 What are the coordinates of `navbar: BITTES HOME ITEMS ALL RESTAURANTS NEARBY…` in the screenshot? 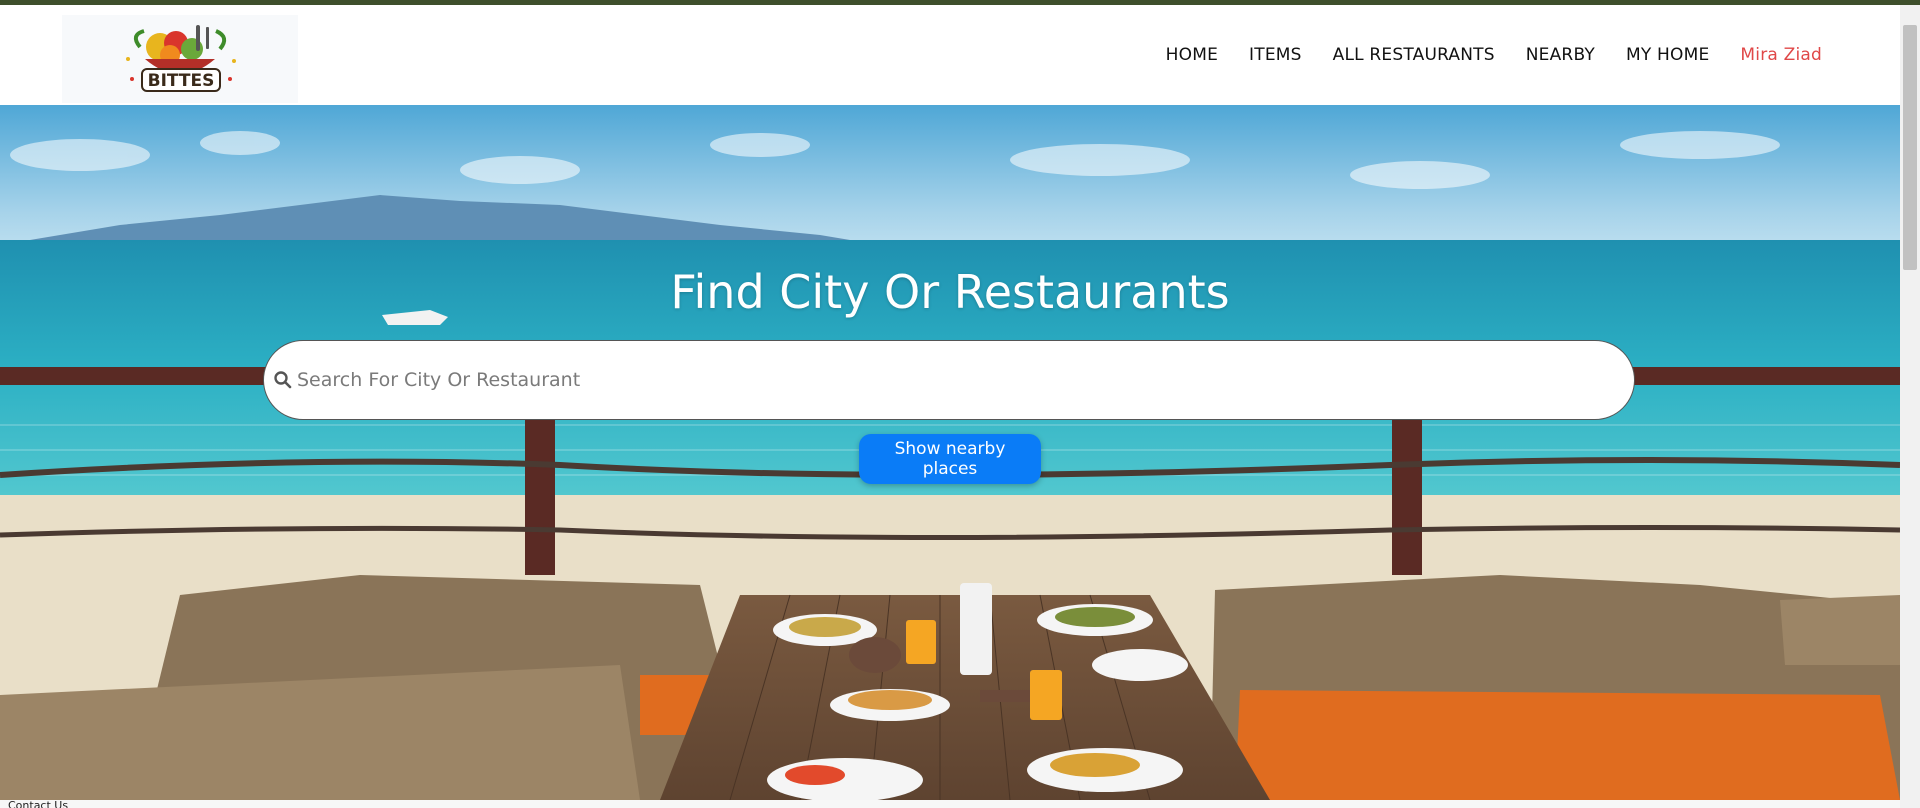 It's located at (950, 55).